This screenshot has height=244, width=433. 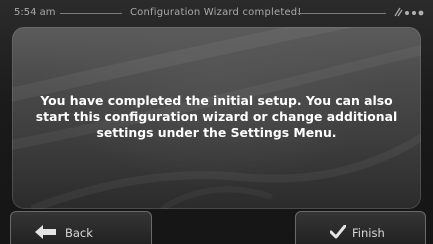 I want to click on status-bar: 5:54 am Configuration Wizard completed!, so click(x=216, y=13).